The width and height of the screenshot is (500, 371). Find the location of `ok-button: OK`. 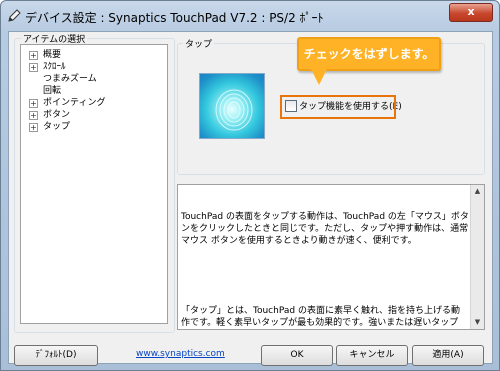

ok-button: OK is located at coordinates (297, 355).